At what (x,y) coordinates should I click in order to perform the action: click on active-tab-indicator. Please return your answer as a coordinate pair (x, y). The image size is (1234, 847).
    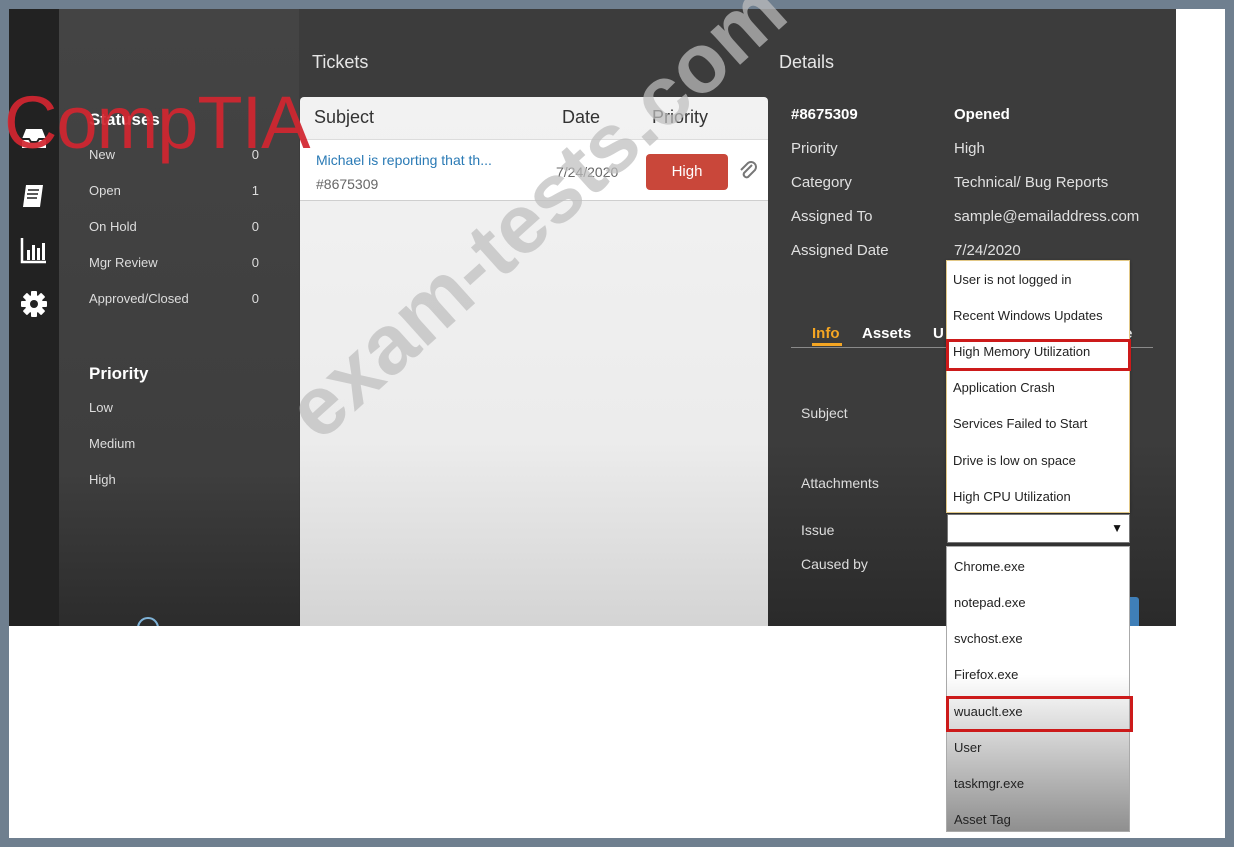
    Looking at the image, I should click on (827, 344).